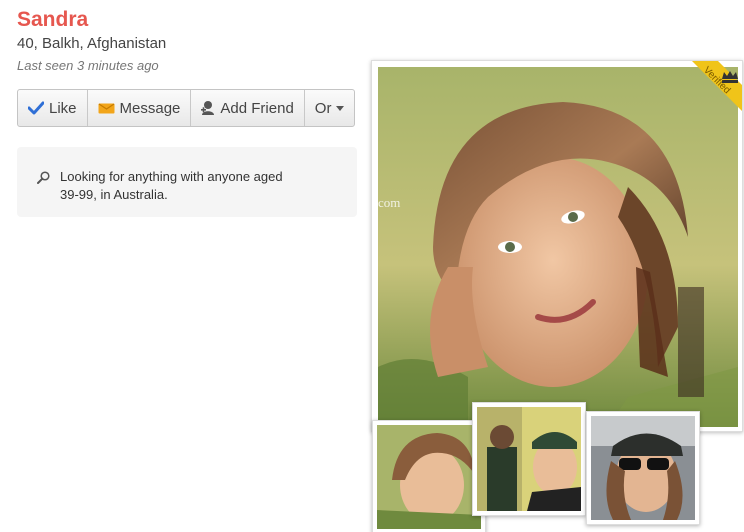  What do you see at coordinates (389, 202) in the screenshot?
I see `photo-watermark: com` at bounding box center [389, 202].